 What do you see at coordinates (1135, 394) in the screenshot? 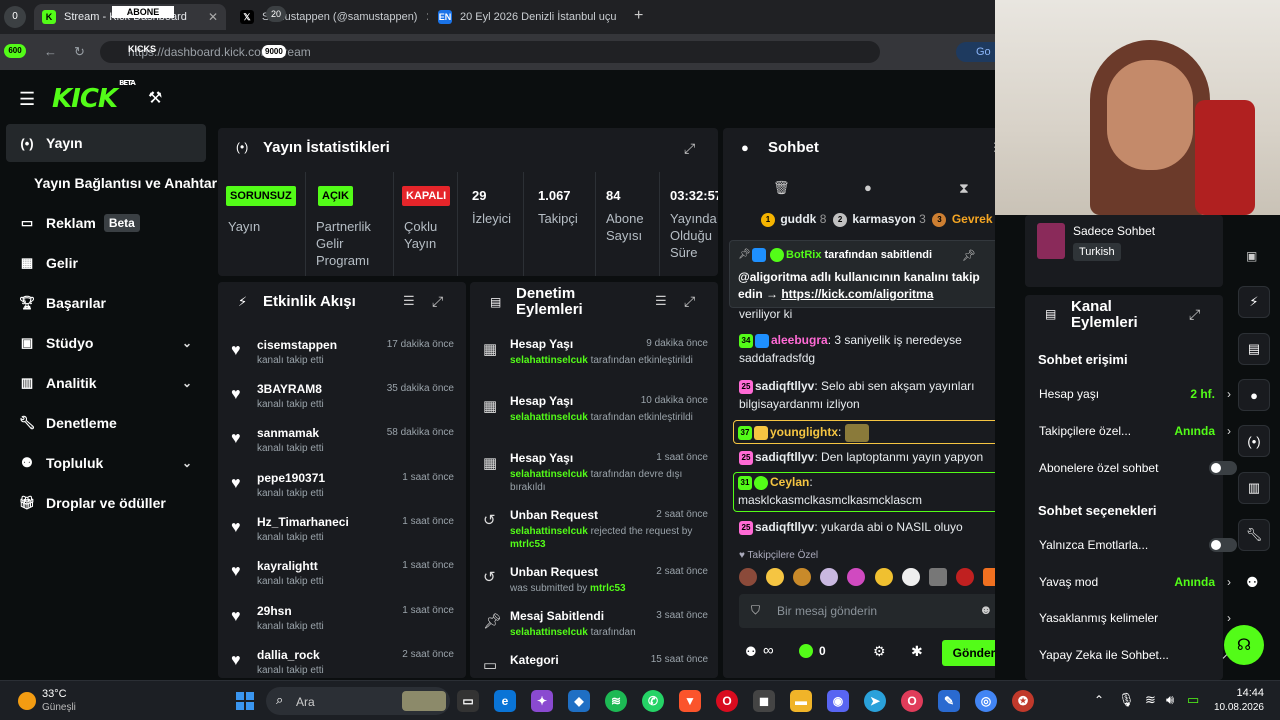
I see `setting-account-age: Hesap yaşı 2 hf. ›` at bounding box center [1135, 394].